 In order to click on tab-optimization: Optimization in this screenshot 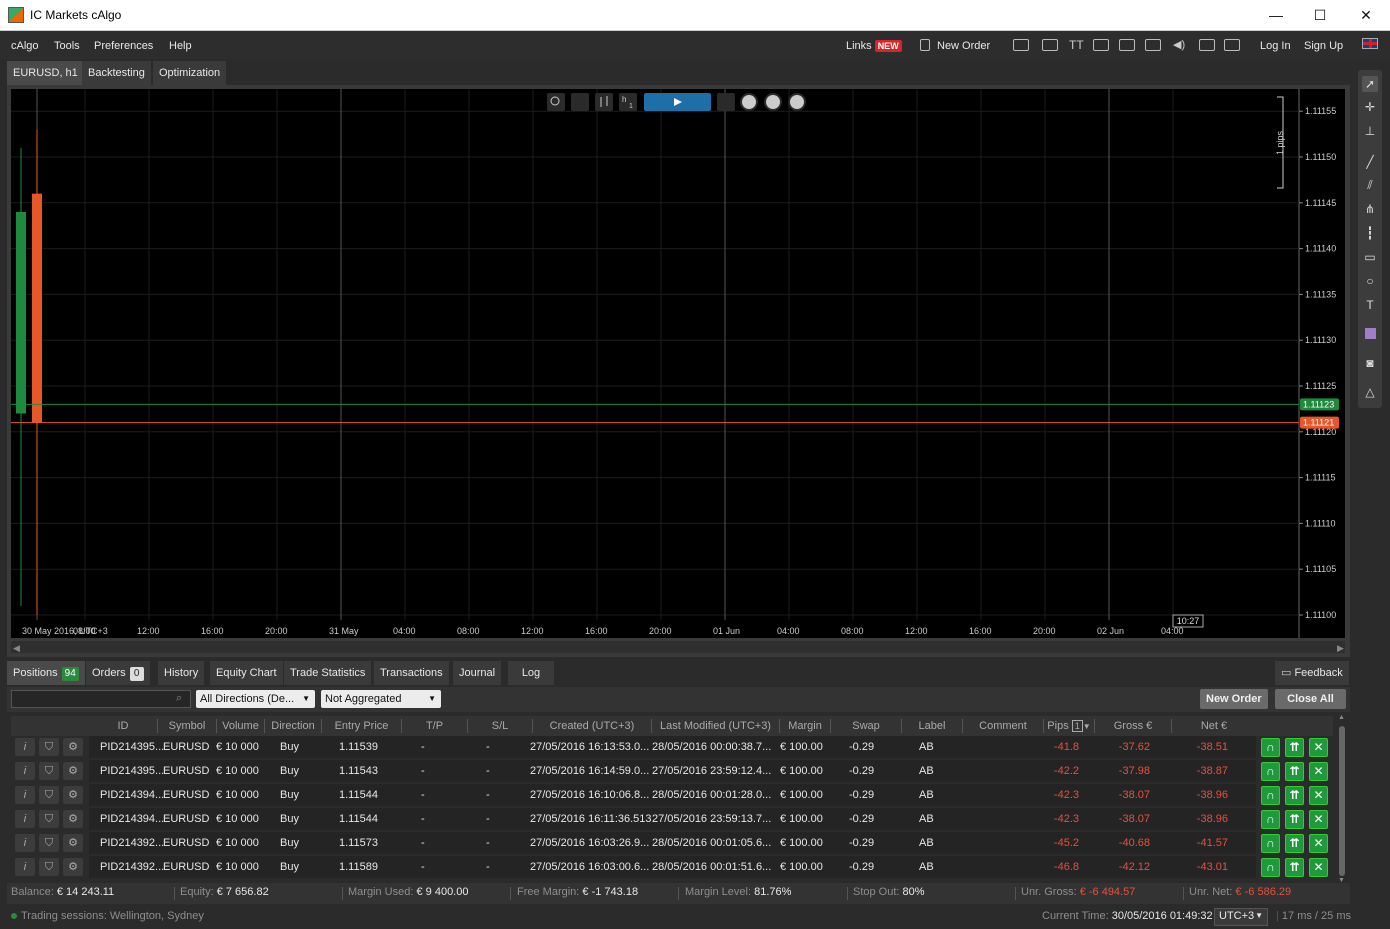, I will do `click(190, 73)`.